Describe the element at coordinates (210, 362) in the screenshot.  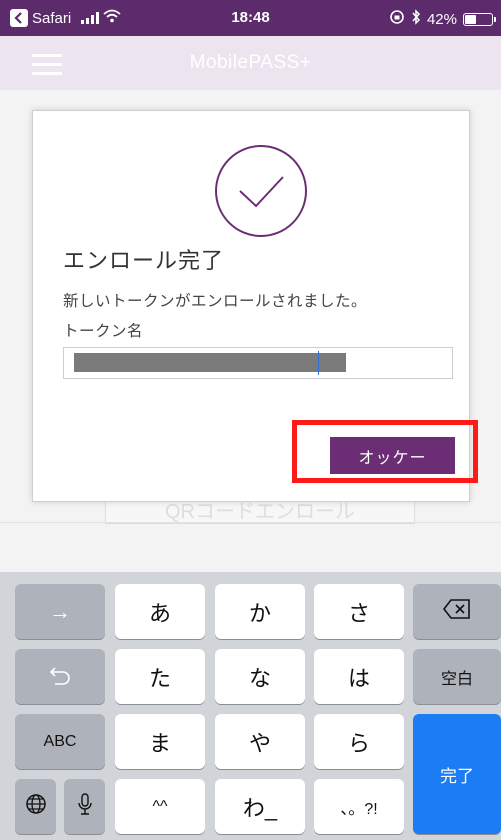
I see `redacted-token-value` at that location.